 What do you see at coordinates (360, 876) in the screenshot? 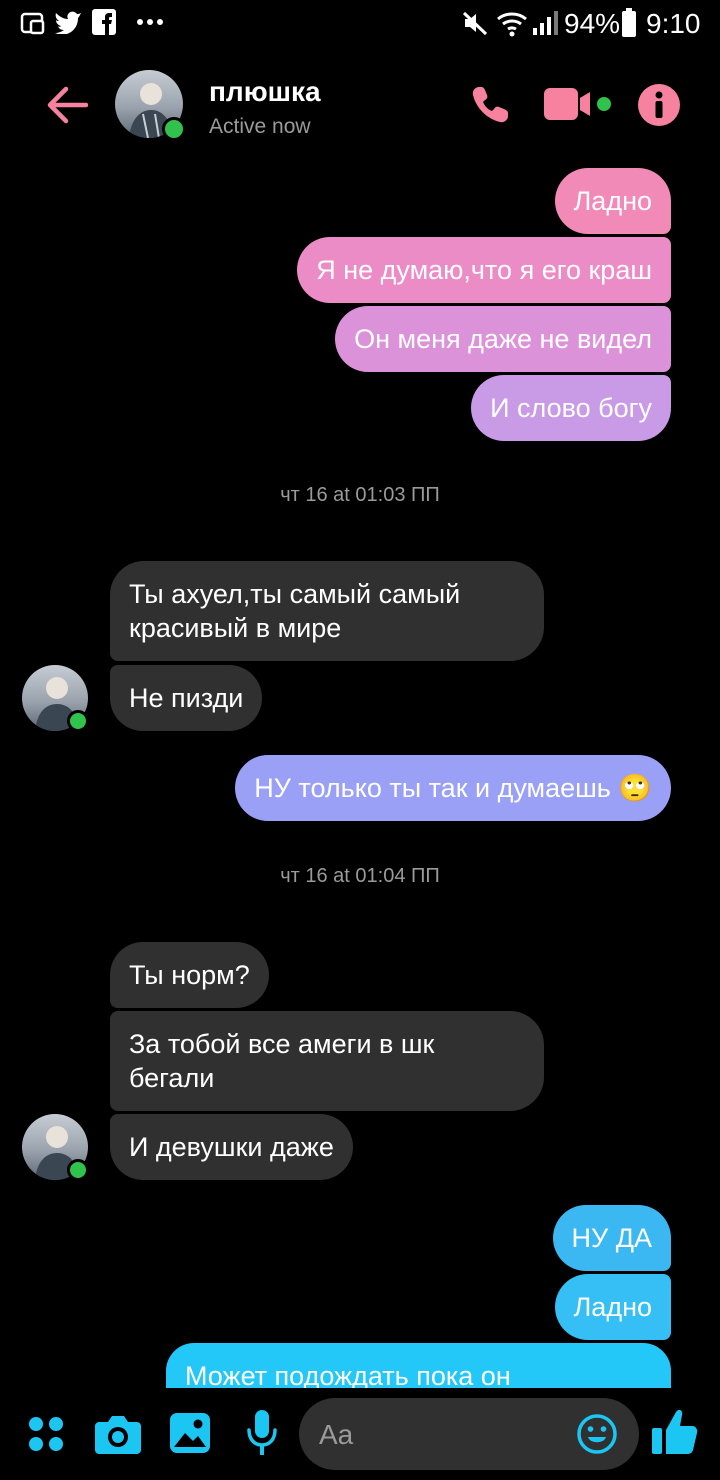
I see `timestamp: чт 16 at 01:04 ПП` at bounding box center [360, 876].